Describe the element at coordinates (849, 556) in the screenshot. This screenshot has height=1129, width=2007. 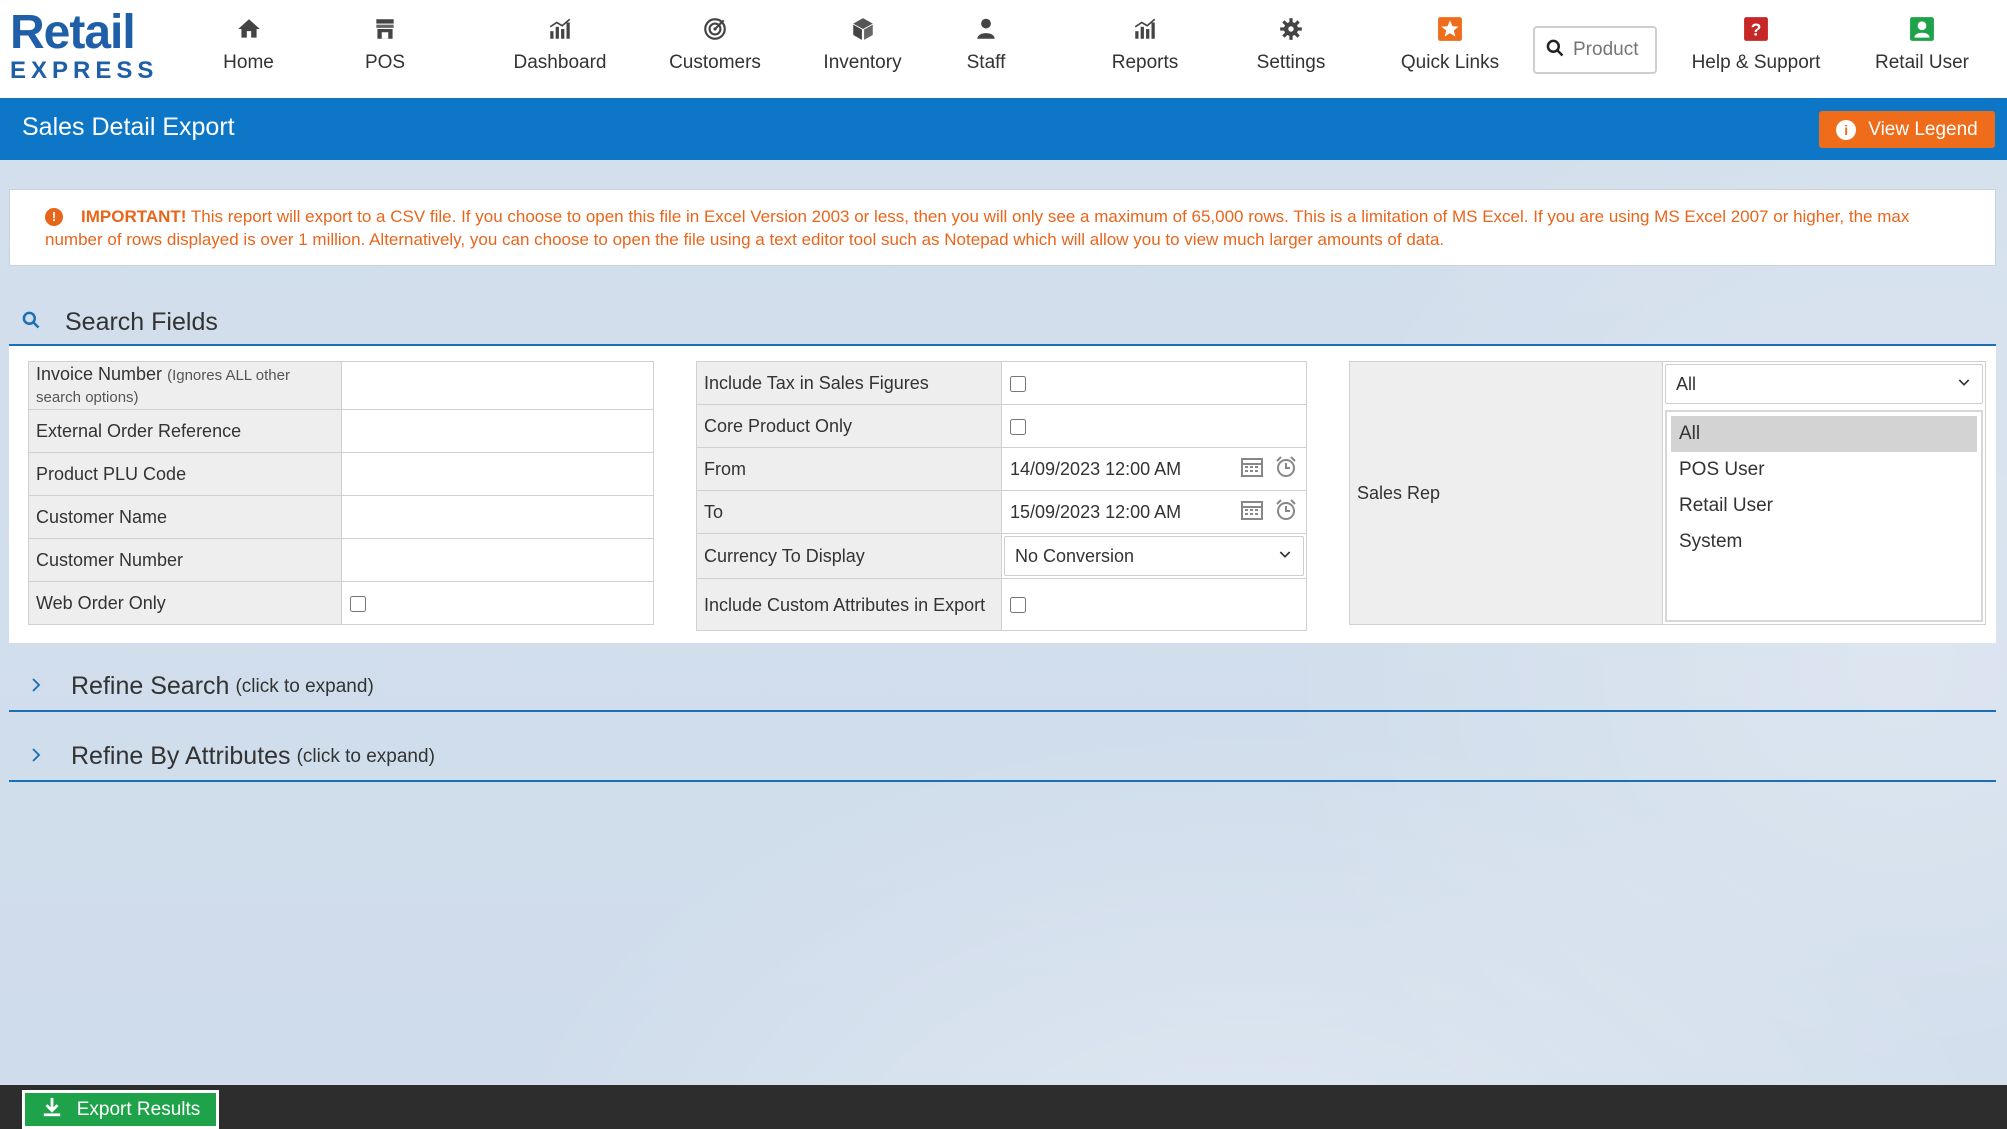
I see `currency-label: Currency To Display` at that location.